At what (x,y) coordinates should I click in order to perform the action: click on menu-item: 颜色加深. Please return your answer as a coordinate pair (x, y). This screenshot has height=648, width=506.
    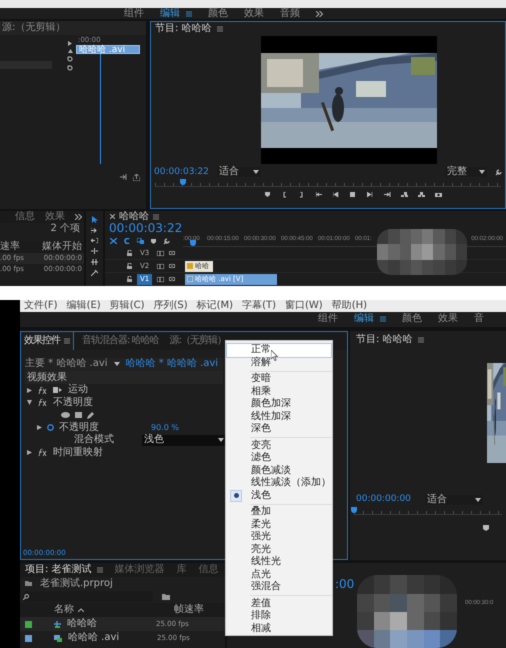
    Looking at the image, I should click on (279, 404).